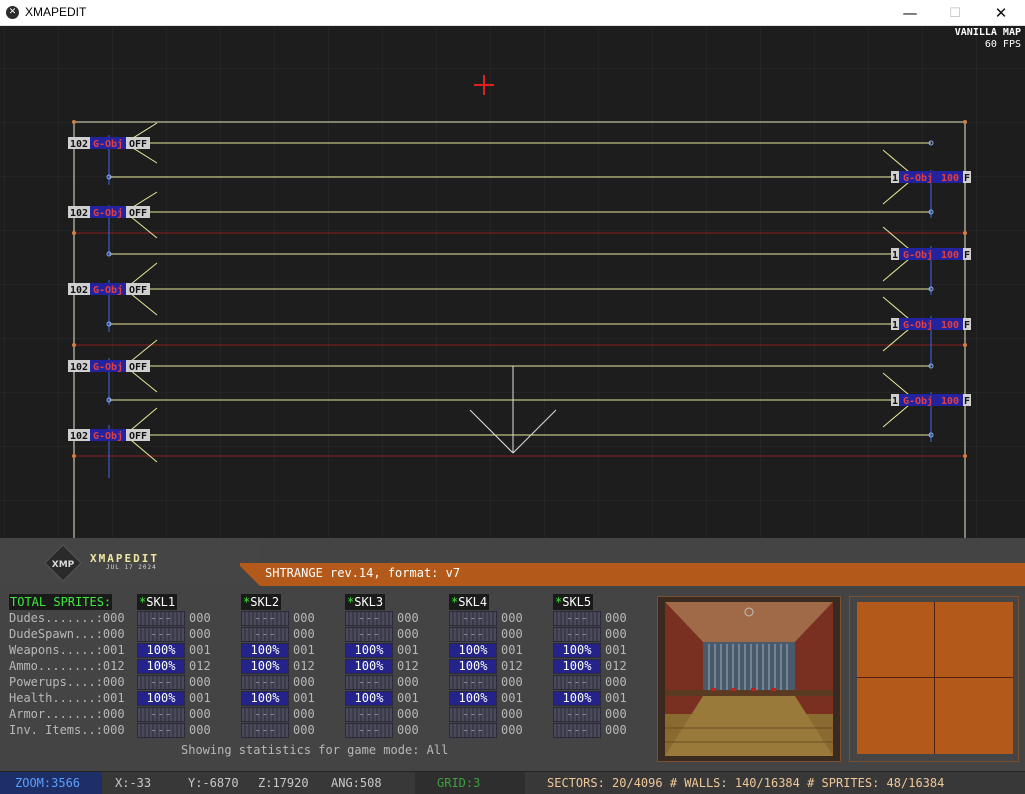 This screenshot has width=1025, height=794. What do you see at coordinates (910, 13) in the screenshot?
I see `minimize-button: —` at bounding box center [910, 13].